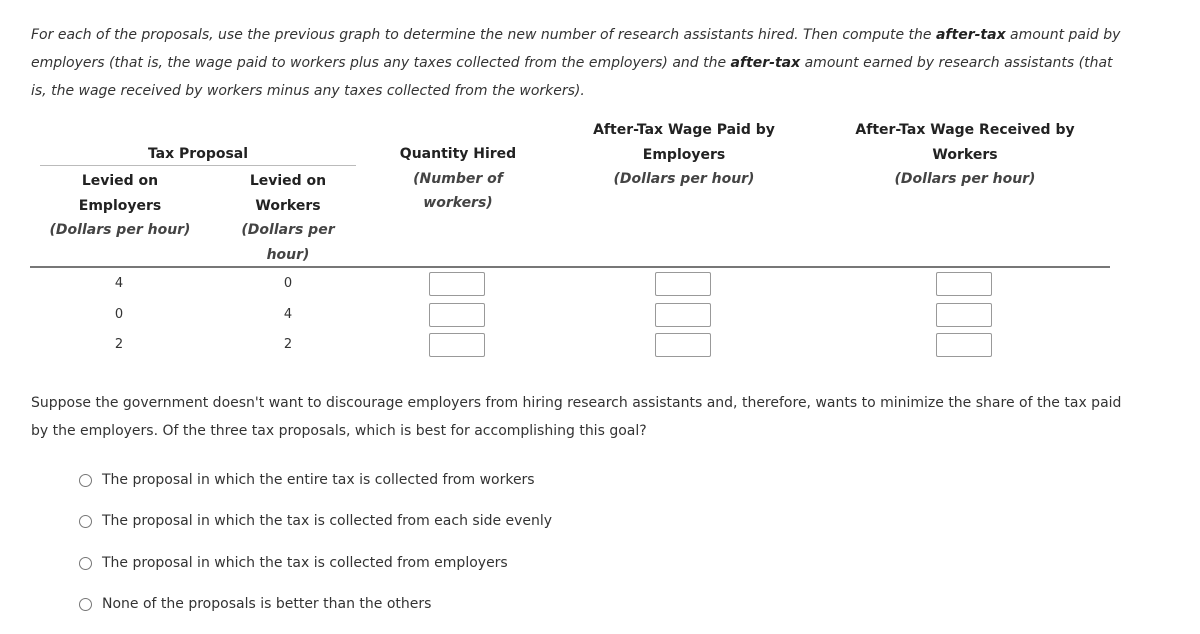 This screenshot has width=1200, height=634. Describe the element at coordinates (119, 344) in the screenshot. I see `employers-tax-value: 2` at that location.